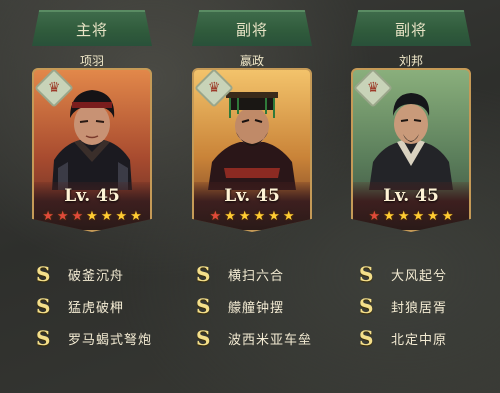 The width and height of the screenshot is (500, 393). I want to click on skill-name: 波西米亚车垒, so click(270, 340).